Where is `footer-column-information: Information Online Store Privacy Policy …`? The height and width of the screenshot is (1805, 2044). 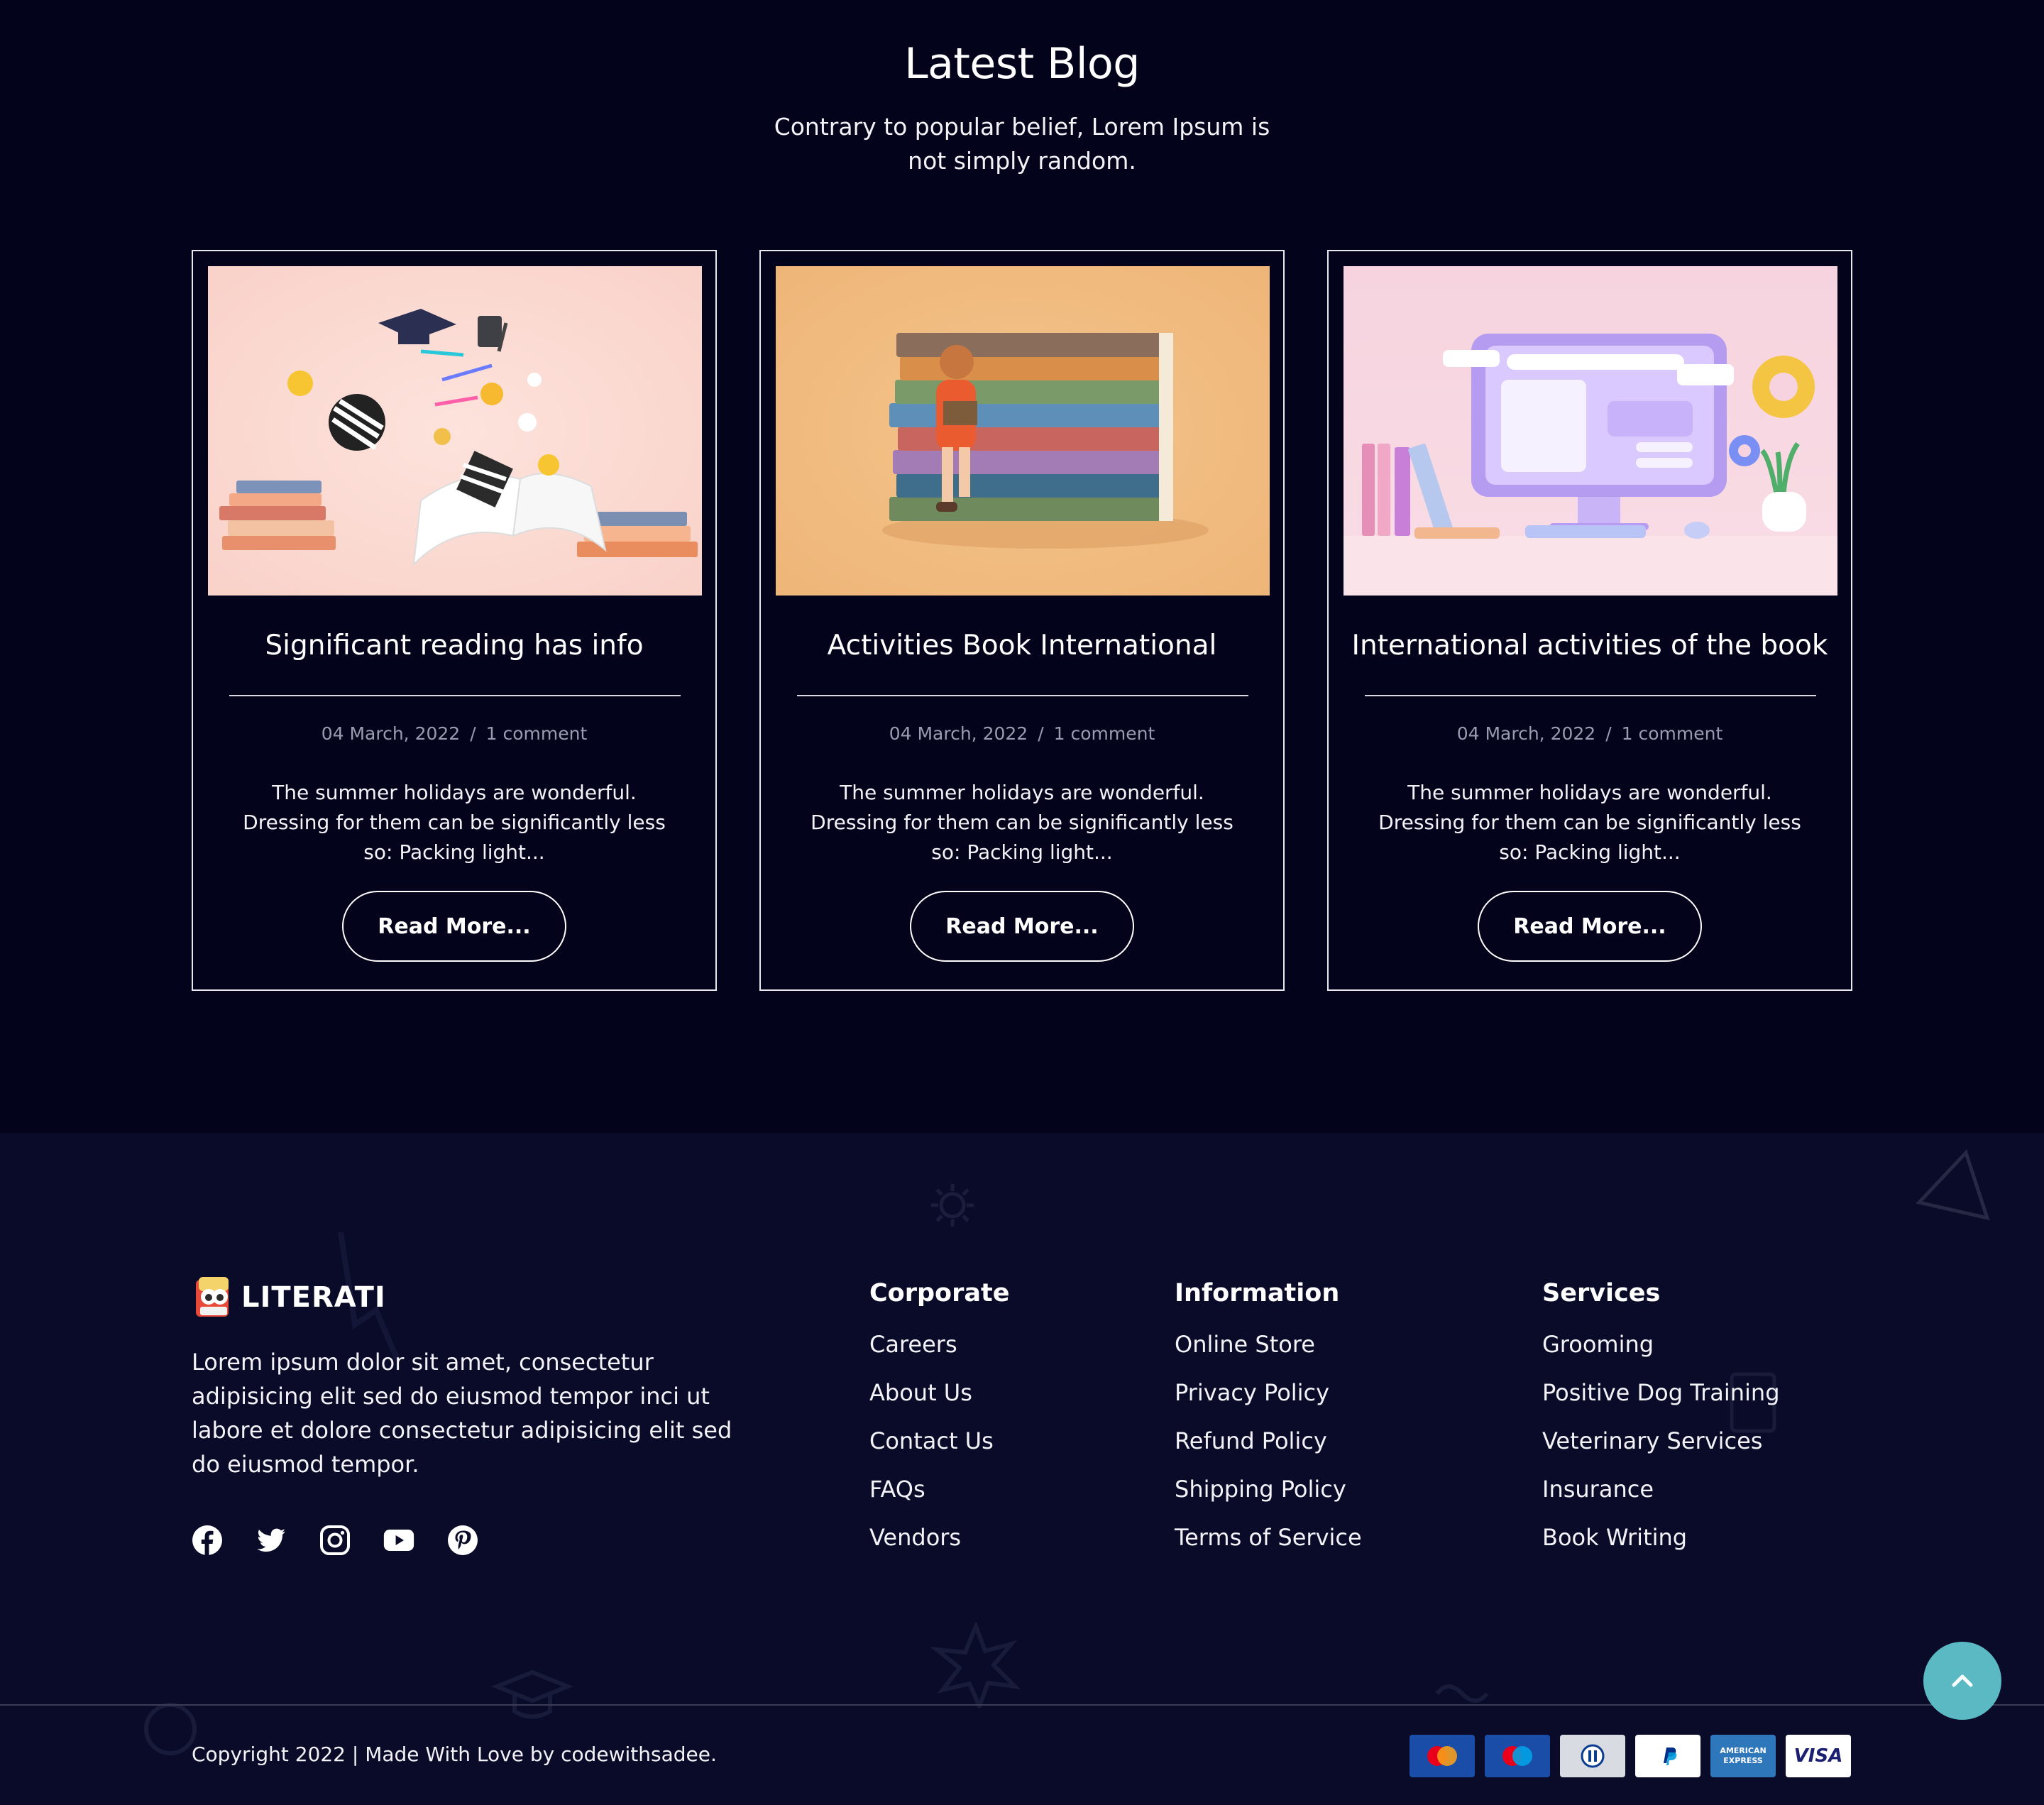
footer-column-information: Information Online Store Privacy Policy … is located at coordinates (1268, 1422).